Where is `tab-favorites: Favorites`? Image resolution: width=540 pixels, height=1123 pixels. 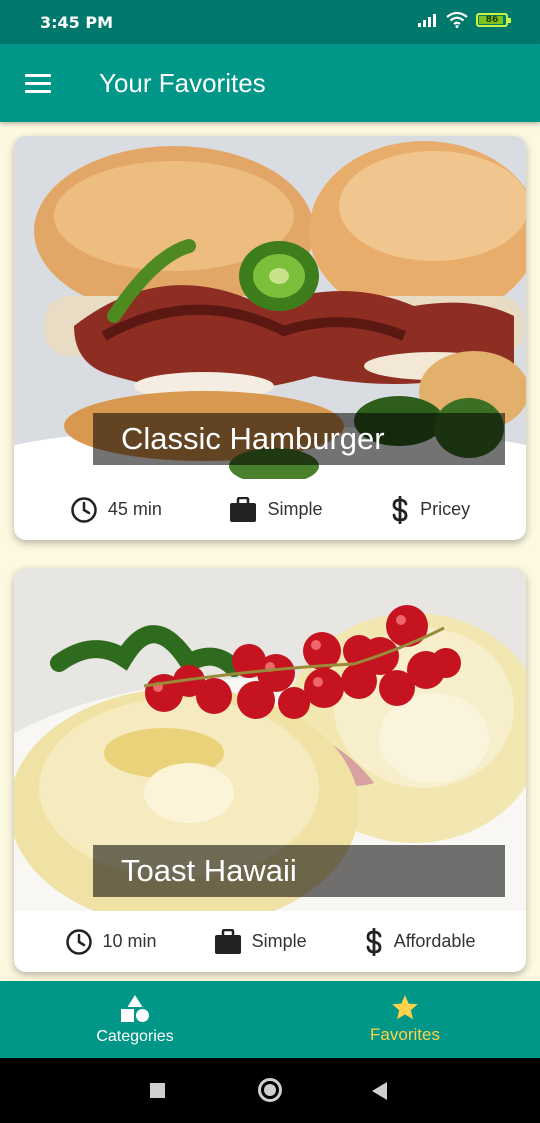 tab-favorites: Favorites is located at coordinates (405, 1019).